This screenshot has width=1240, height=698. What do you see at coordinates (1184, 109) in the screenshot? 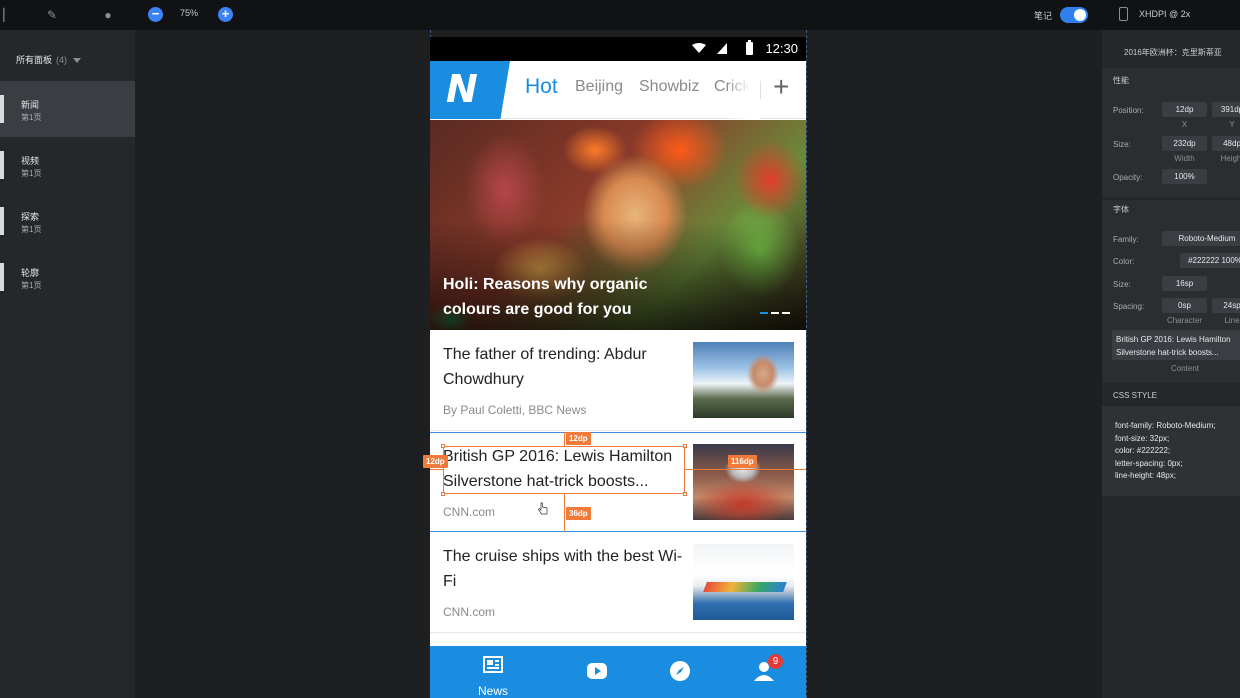
I see `position-x-value: 12dp` at bounding box center [1184, 109].